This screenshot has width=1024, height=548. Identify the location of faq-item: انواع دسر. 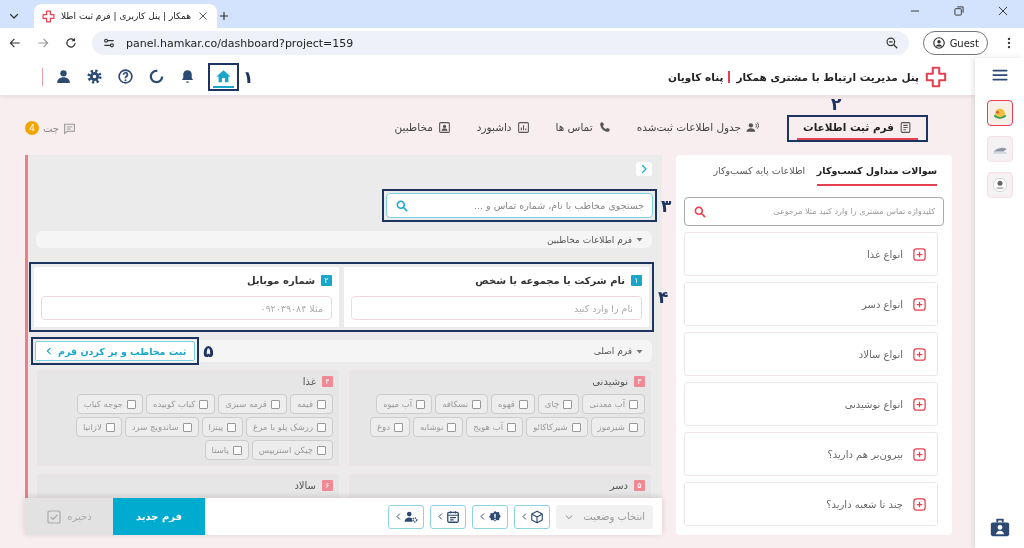
(811, 304).